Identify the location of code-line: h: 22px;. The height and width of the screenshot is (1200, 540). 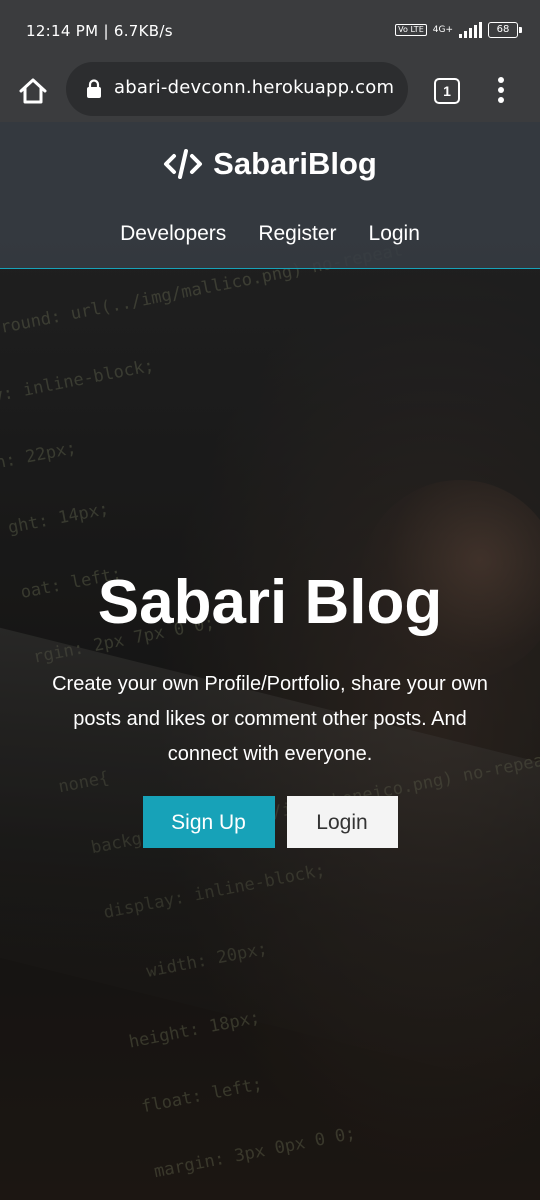
(39, 456).